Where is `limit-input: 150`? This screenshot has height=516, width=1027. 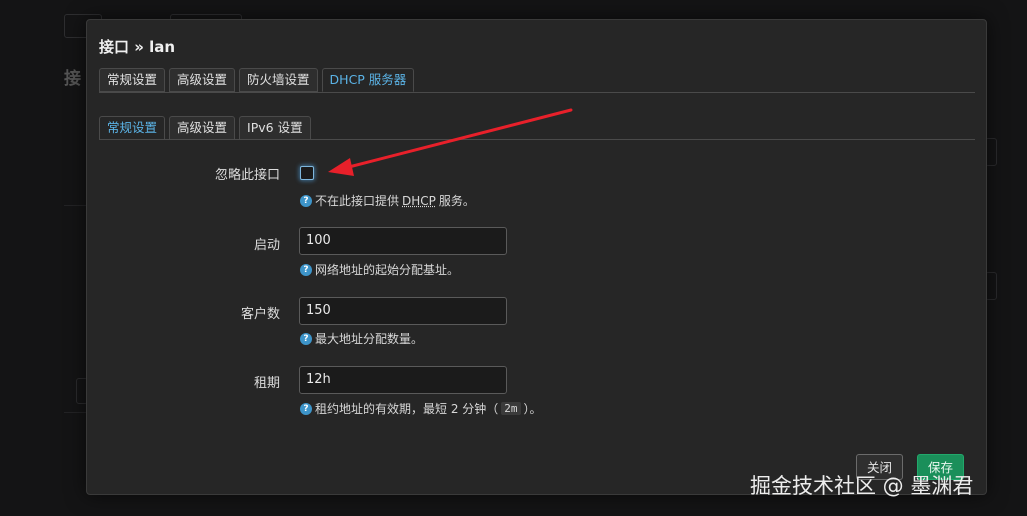 limit-input: 150 is located at coordinates (403, 311).